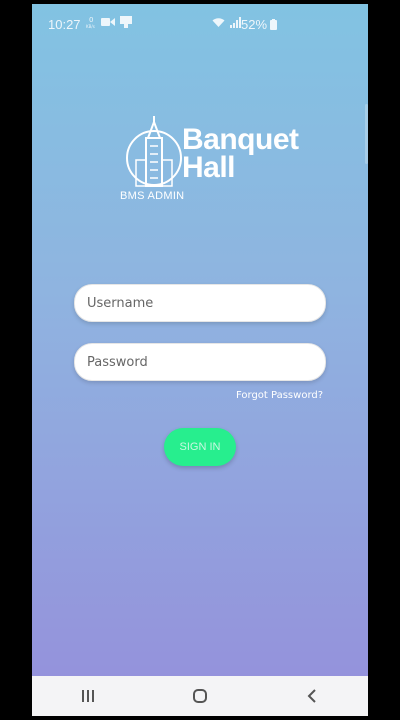 This screenshot has height=720, width=400. What do you see at coordinates (279, 395) in the screenshot?
I see `forgot-password-link: Forgot Password?` at bounding box center [279, 395].